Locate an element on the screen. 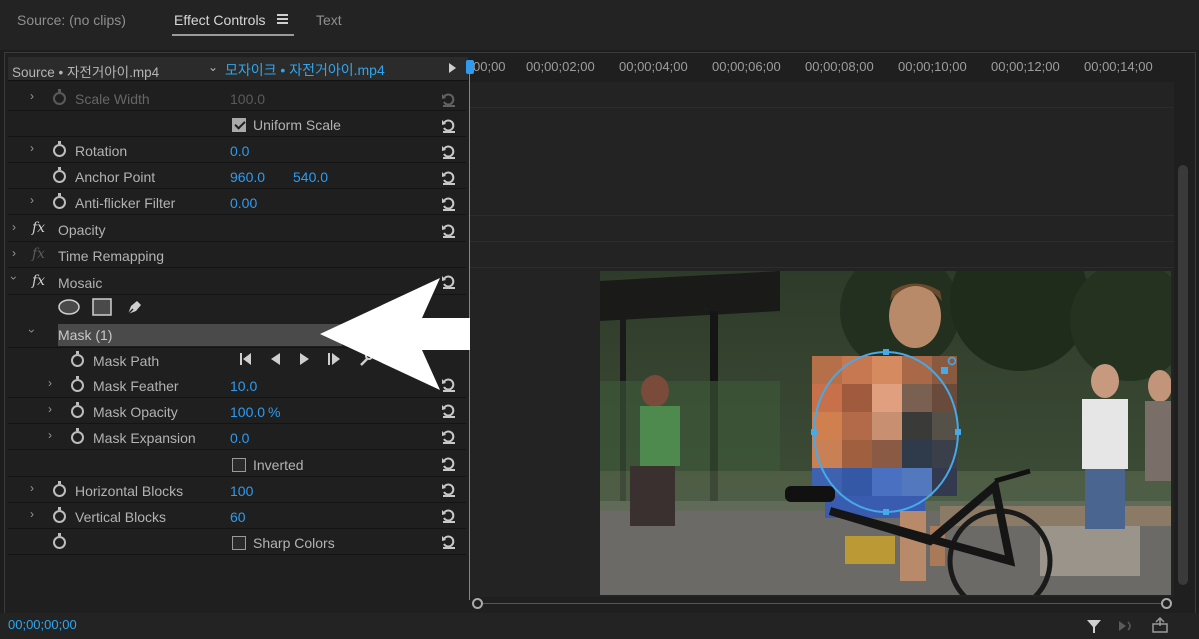 Image resolution: width=1199 pixels, height=639 pixels. filter-icon is located at coordinates (1094, 626).